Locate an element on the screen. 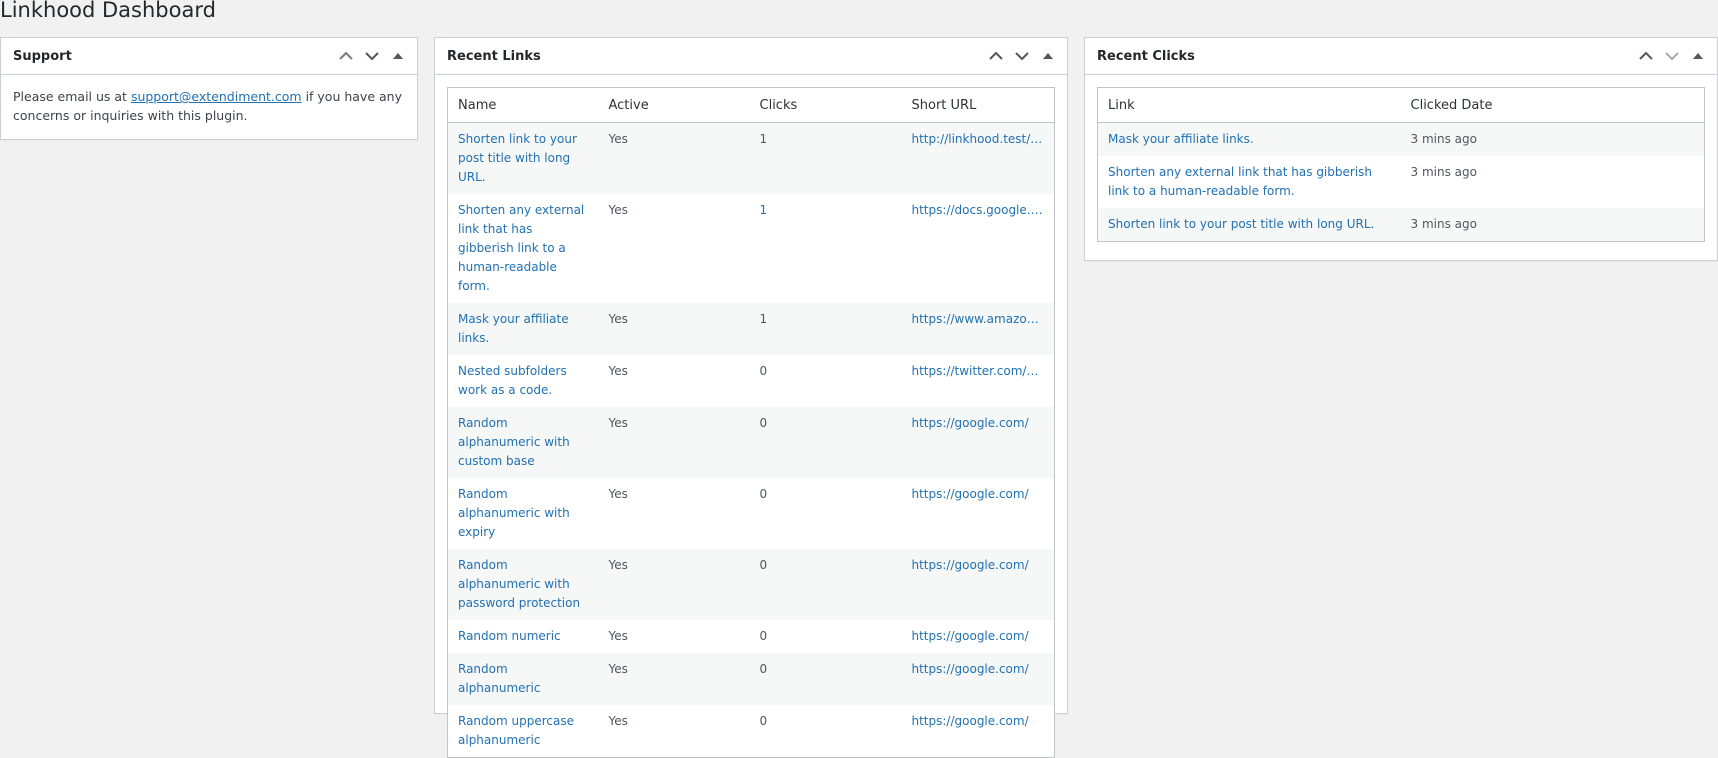 The image size is (1718, 758). recent-clicks-header: Recent Clicks is located at coordinates (1401, 56).